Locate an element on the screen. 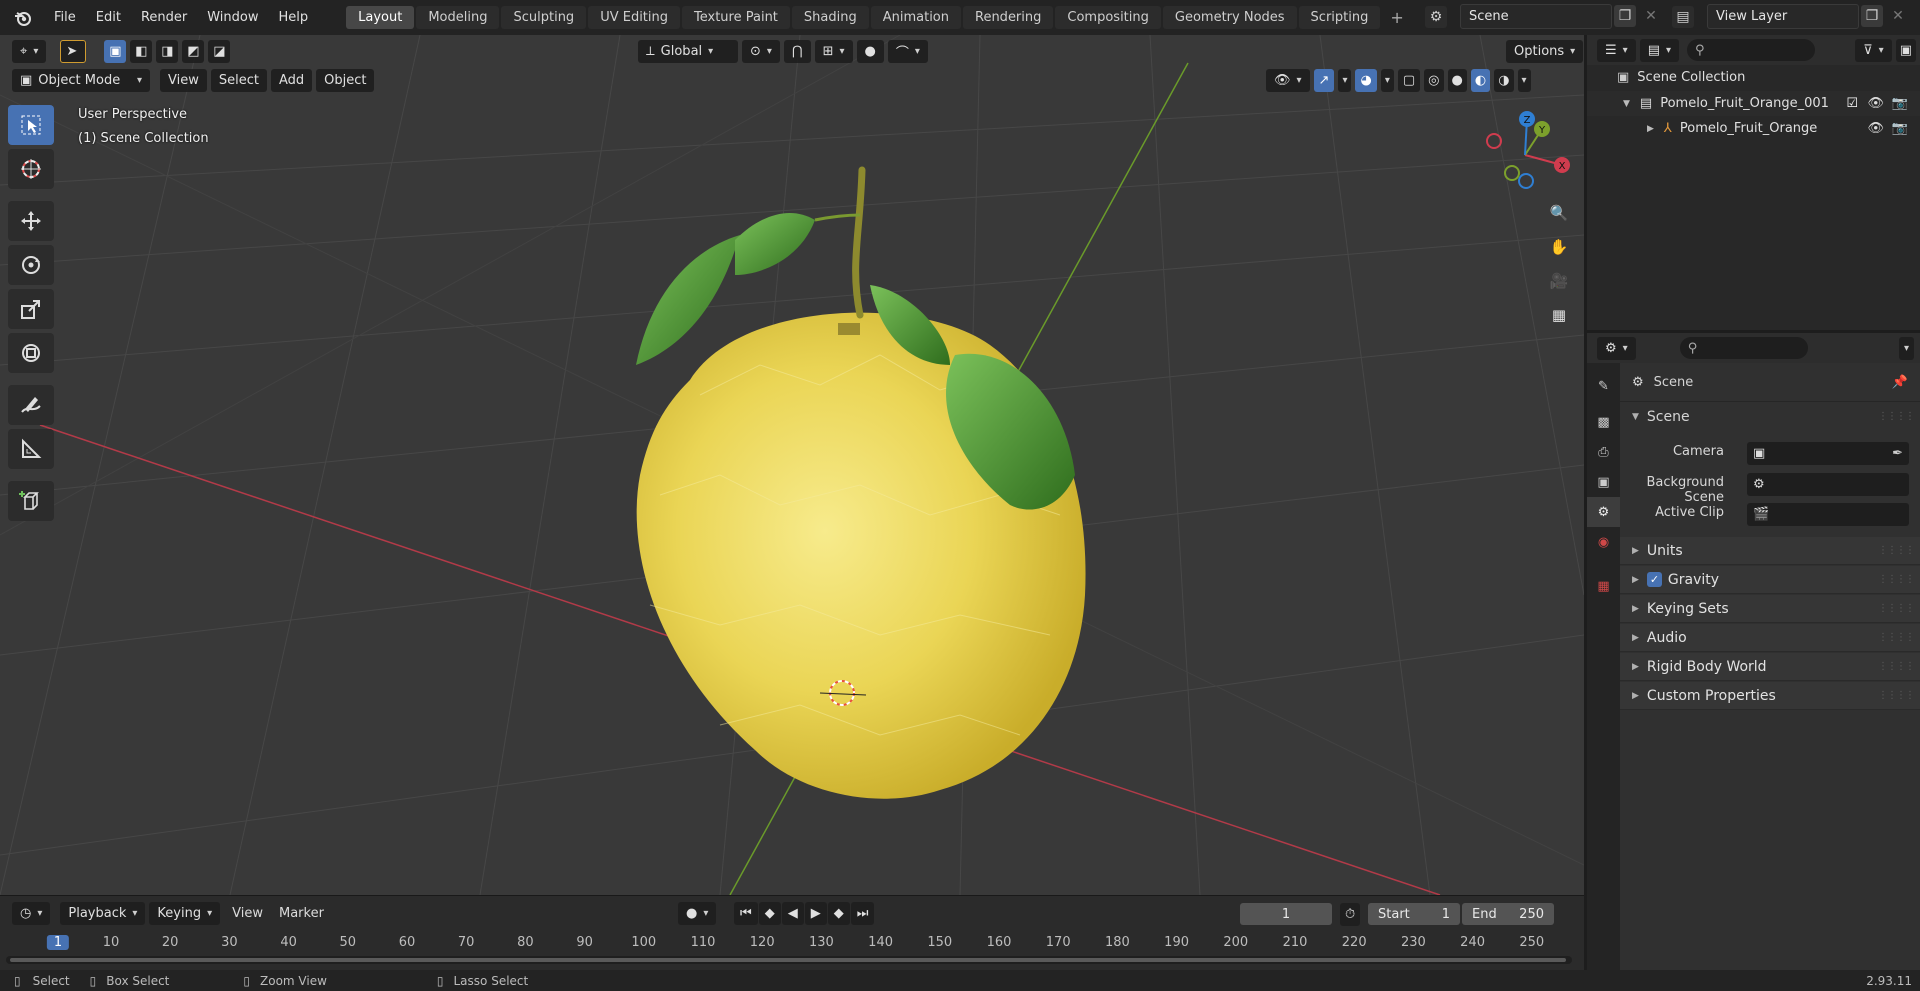  prev-keyframe-icon: ◆ is located at coordinates (769, 913).